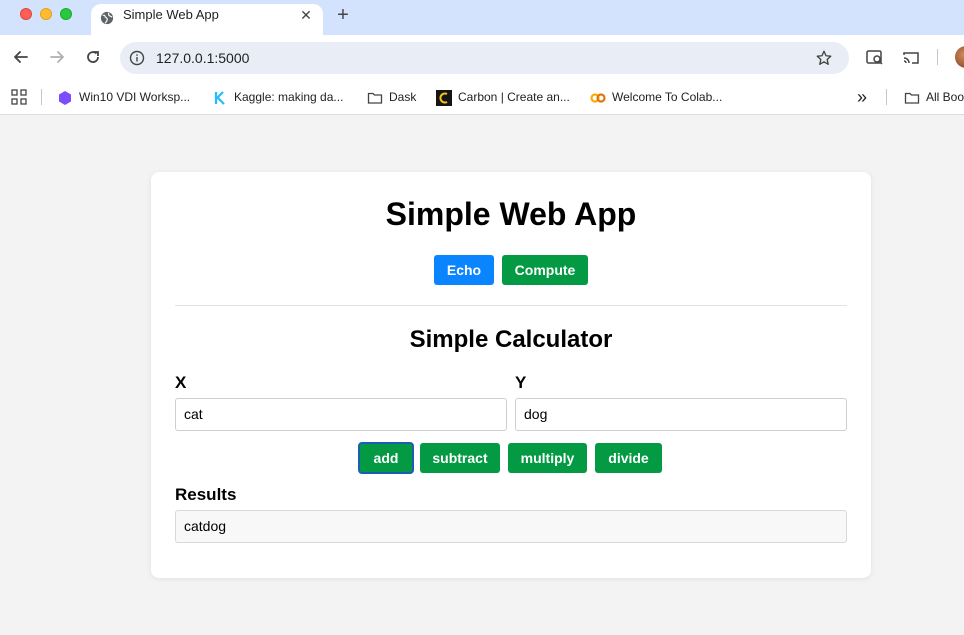 This screenshot has height=635, width=964. What do you see at coordinates (93, 57) in the screenshot?
I see `reload-icon` at bounding box center [93, 57].